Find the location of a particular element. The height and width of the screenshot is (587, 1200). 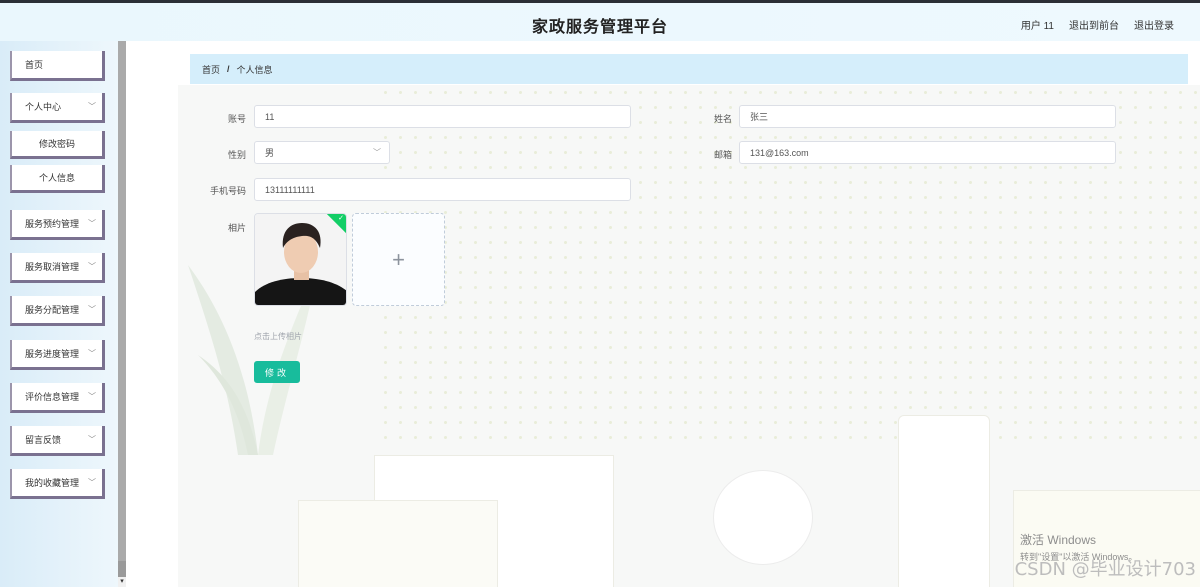

breadcrumb-home: 首页 is located at coordinates (211, 69).